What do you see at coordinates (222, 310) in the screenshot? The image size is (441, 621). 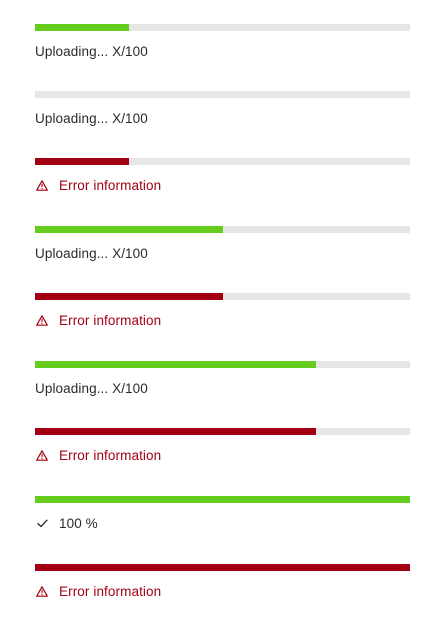 I see `progress-item-error-50: Error information` at bounding box center [222, 310].